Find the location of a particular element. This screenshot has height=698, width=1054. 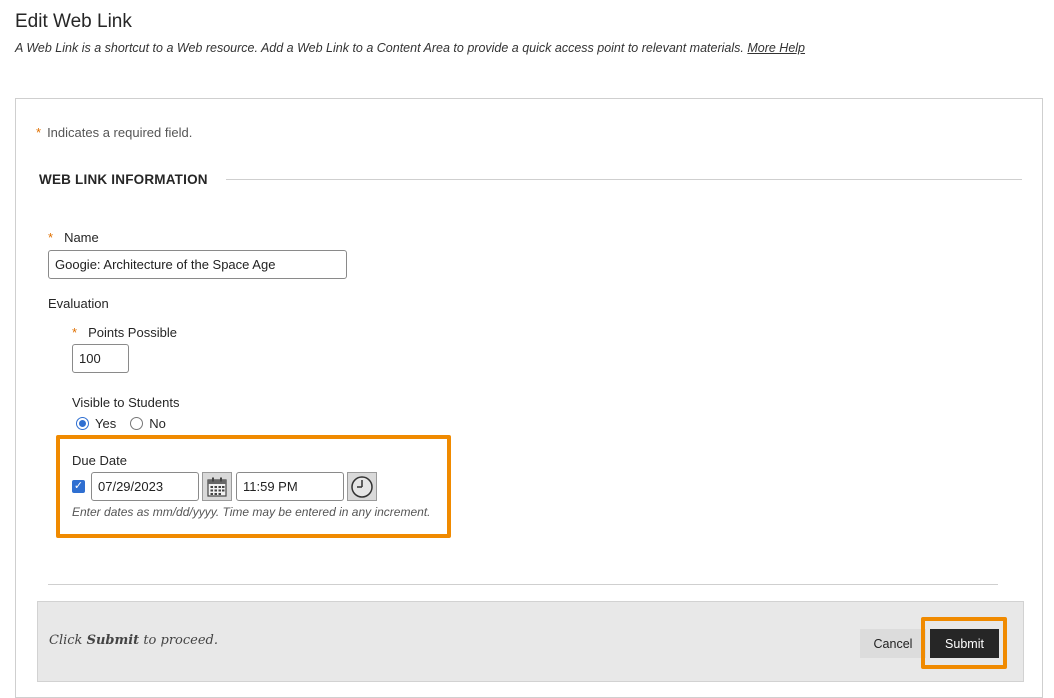

points-label-text: Points Possible is located at coordinates (132, 332).